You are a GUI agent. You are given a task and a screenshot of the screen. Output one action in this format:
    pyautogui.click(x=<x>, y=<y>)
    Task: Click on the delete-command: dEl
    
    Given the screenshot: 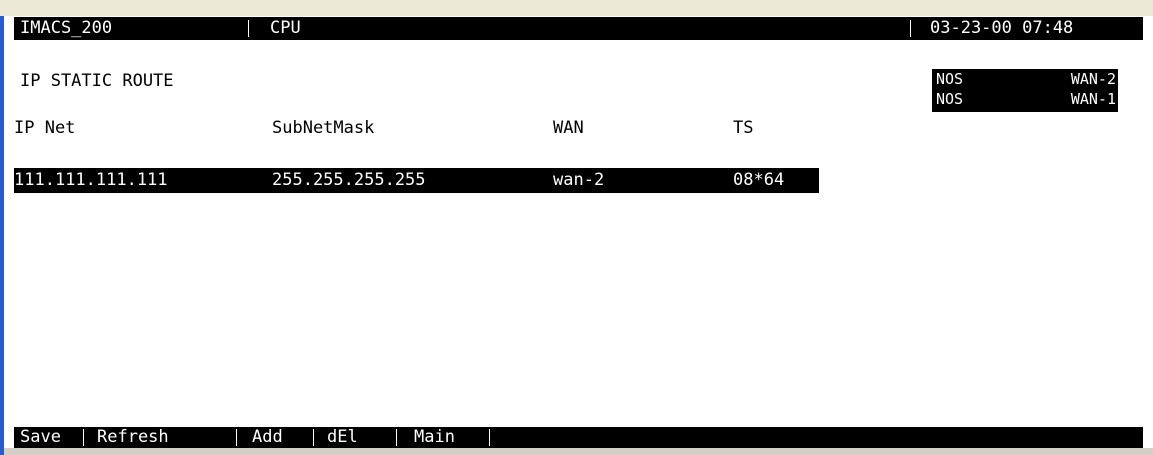 What is the action you would take?
    pyautogui.click(x=342, y=437)
    